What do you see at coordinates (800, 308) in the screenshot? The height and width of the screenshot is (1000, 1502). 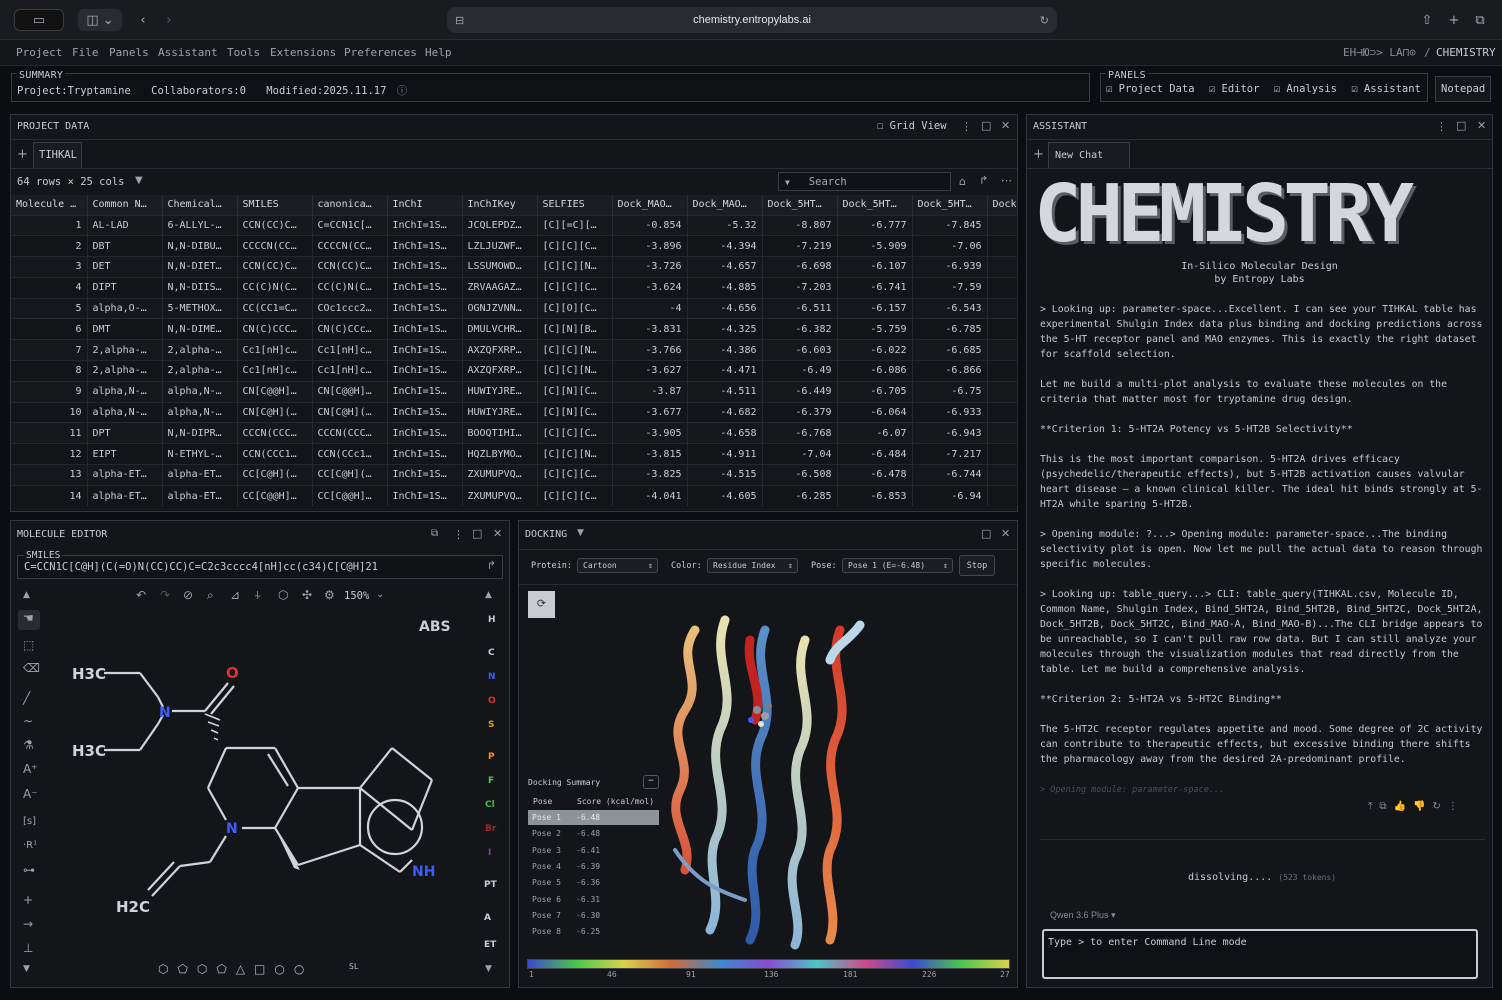 I see `table-cell: -6.511` at bounding box center [800, 308].